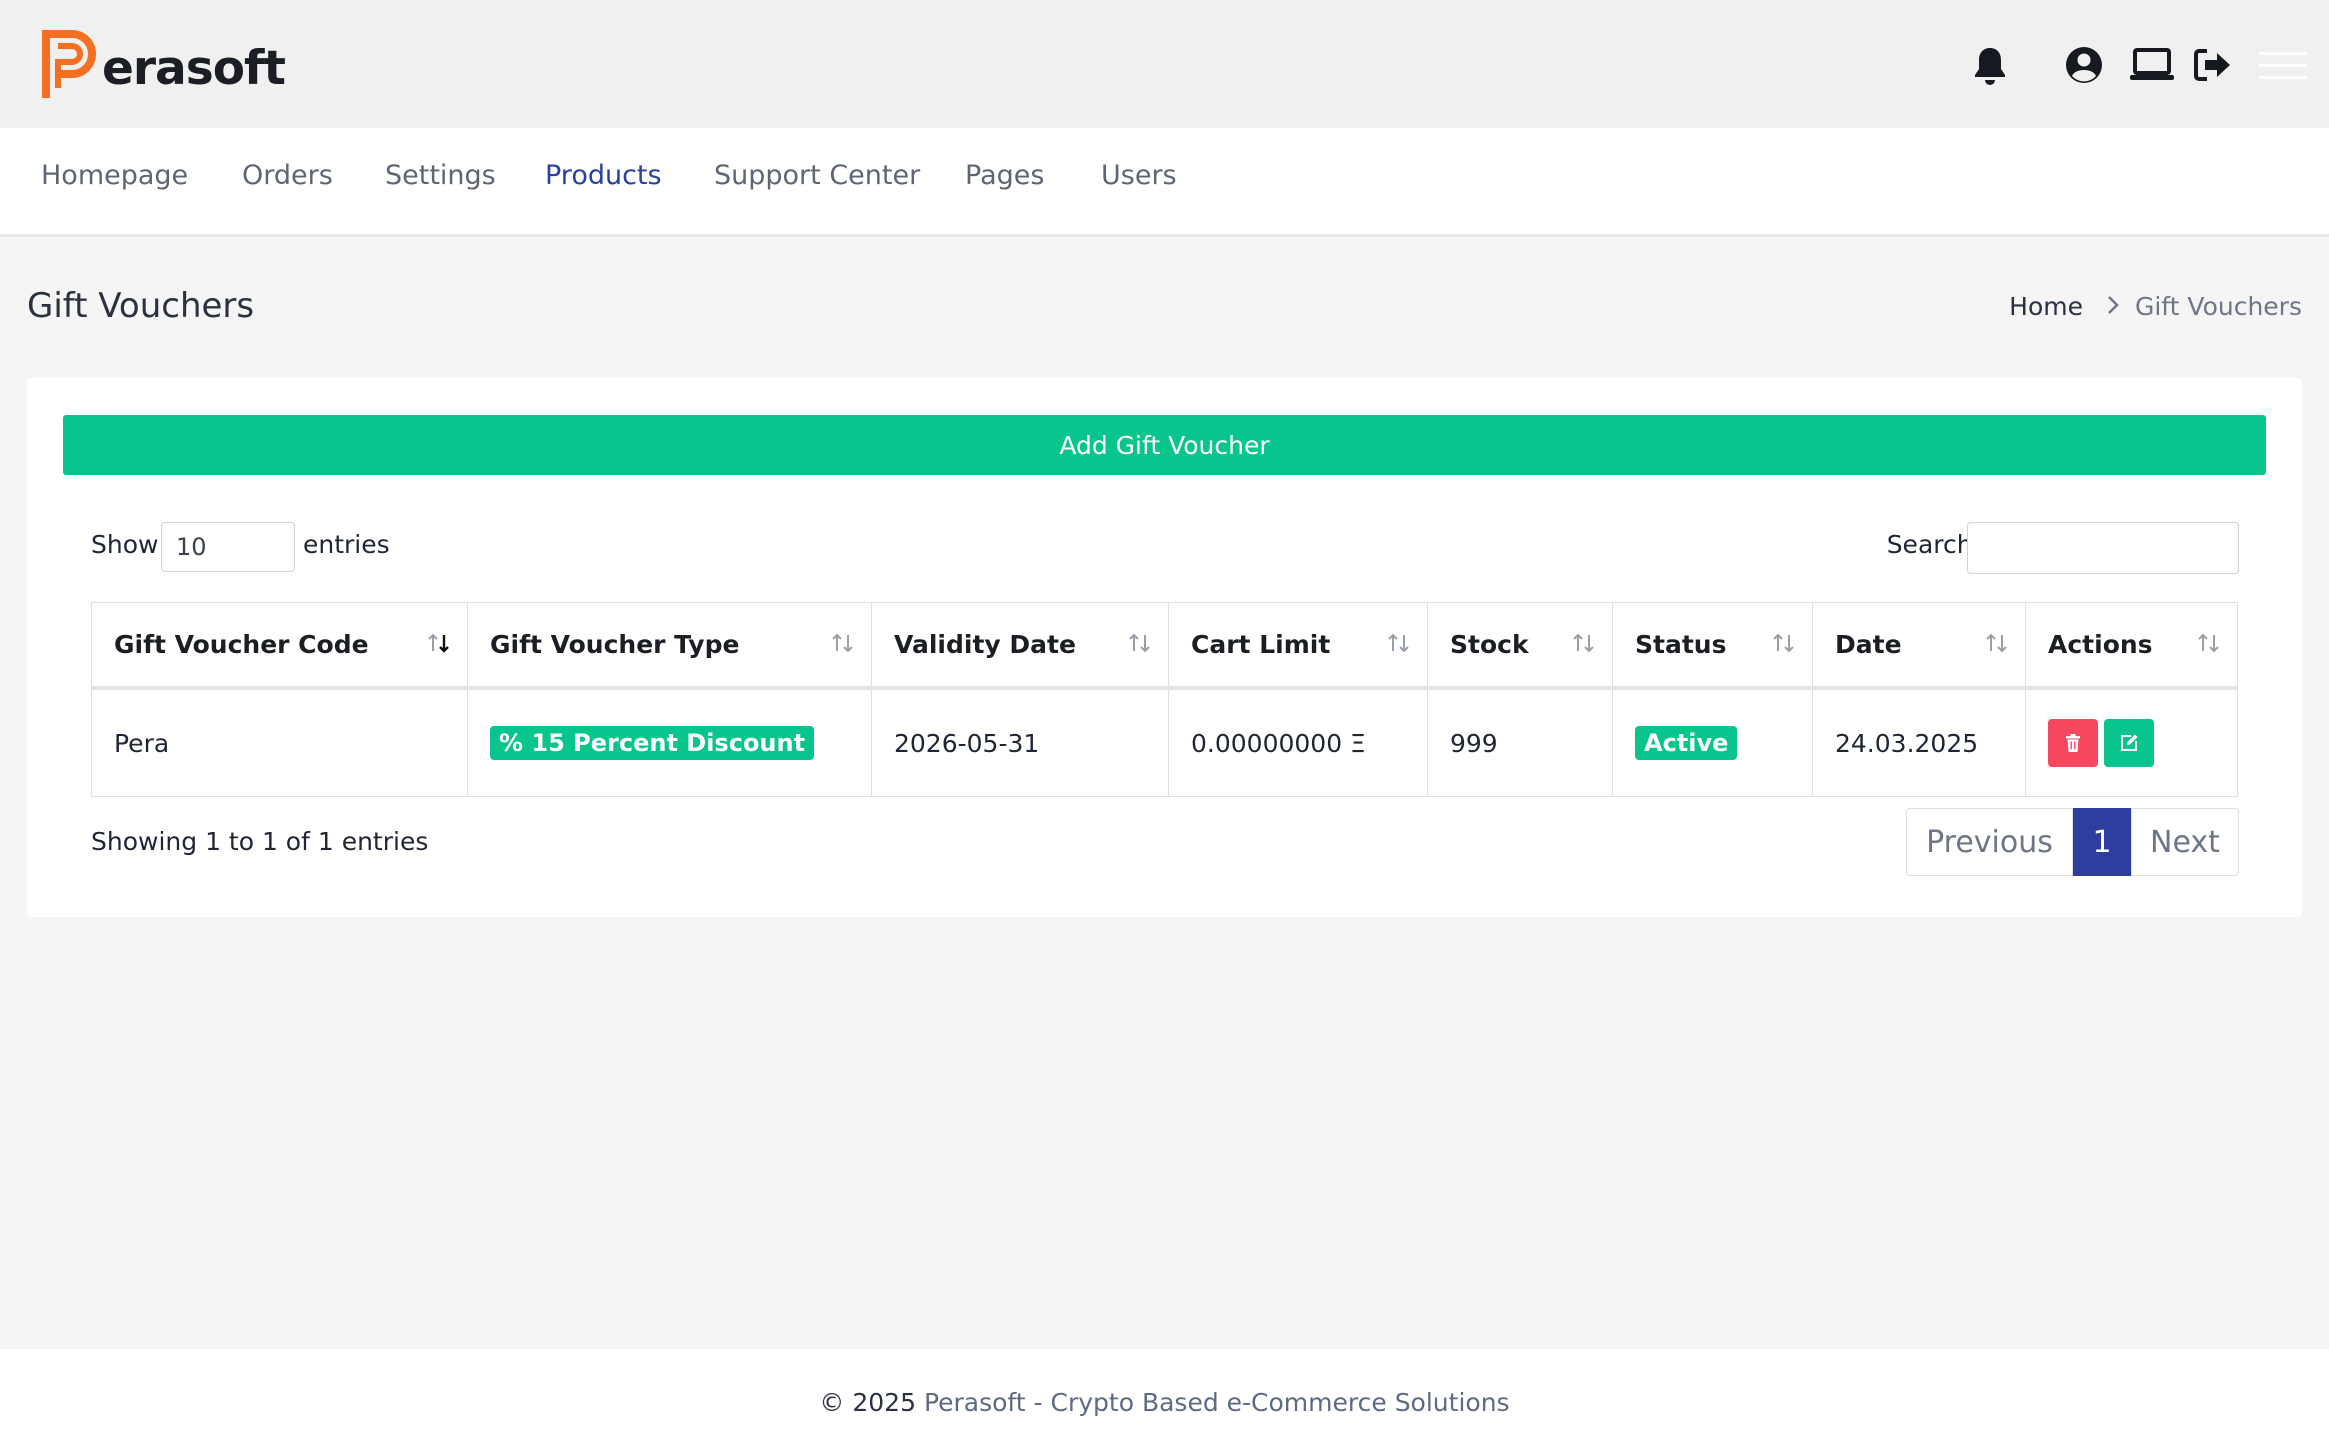  I want to click on breadcrumb-home-link: Home, so click(2046, 306).